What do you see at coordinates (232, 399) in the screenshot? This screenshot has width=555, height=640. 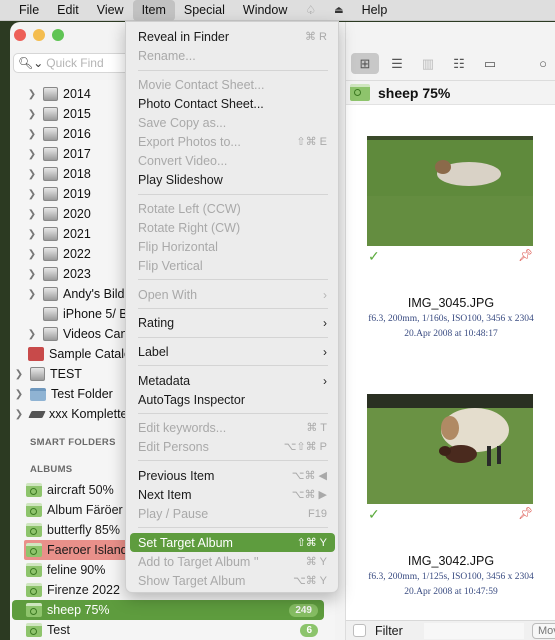 I see `menu-item-autotags-inspector: AutoTags Inspector` at bounding box center [232, 399].